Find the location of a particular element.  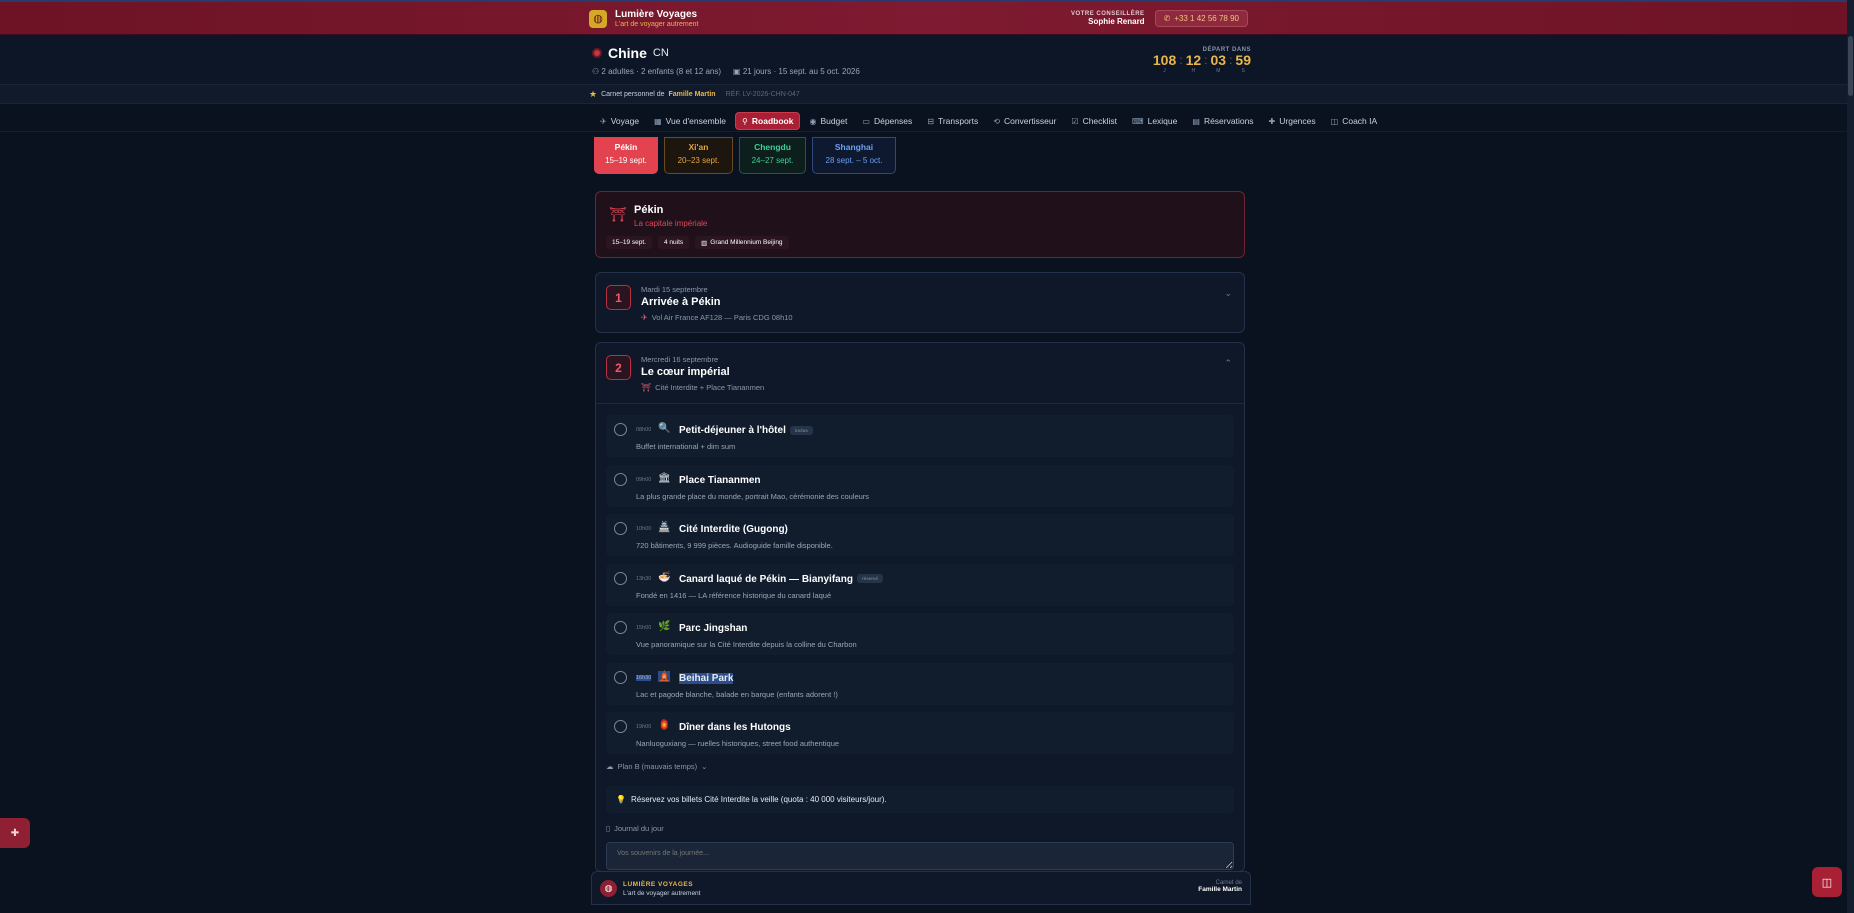

robot-icon: ◫ is located at coordinates (1334, 121).